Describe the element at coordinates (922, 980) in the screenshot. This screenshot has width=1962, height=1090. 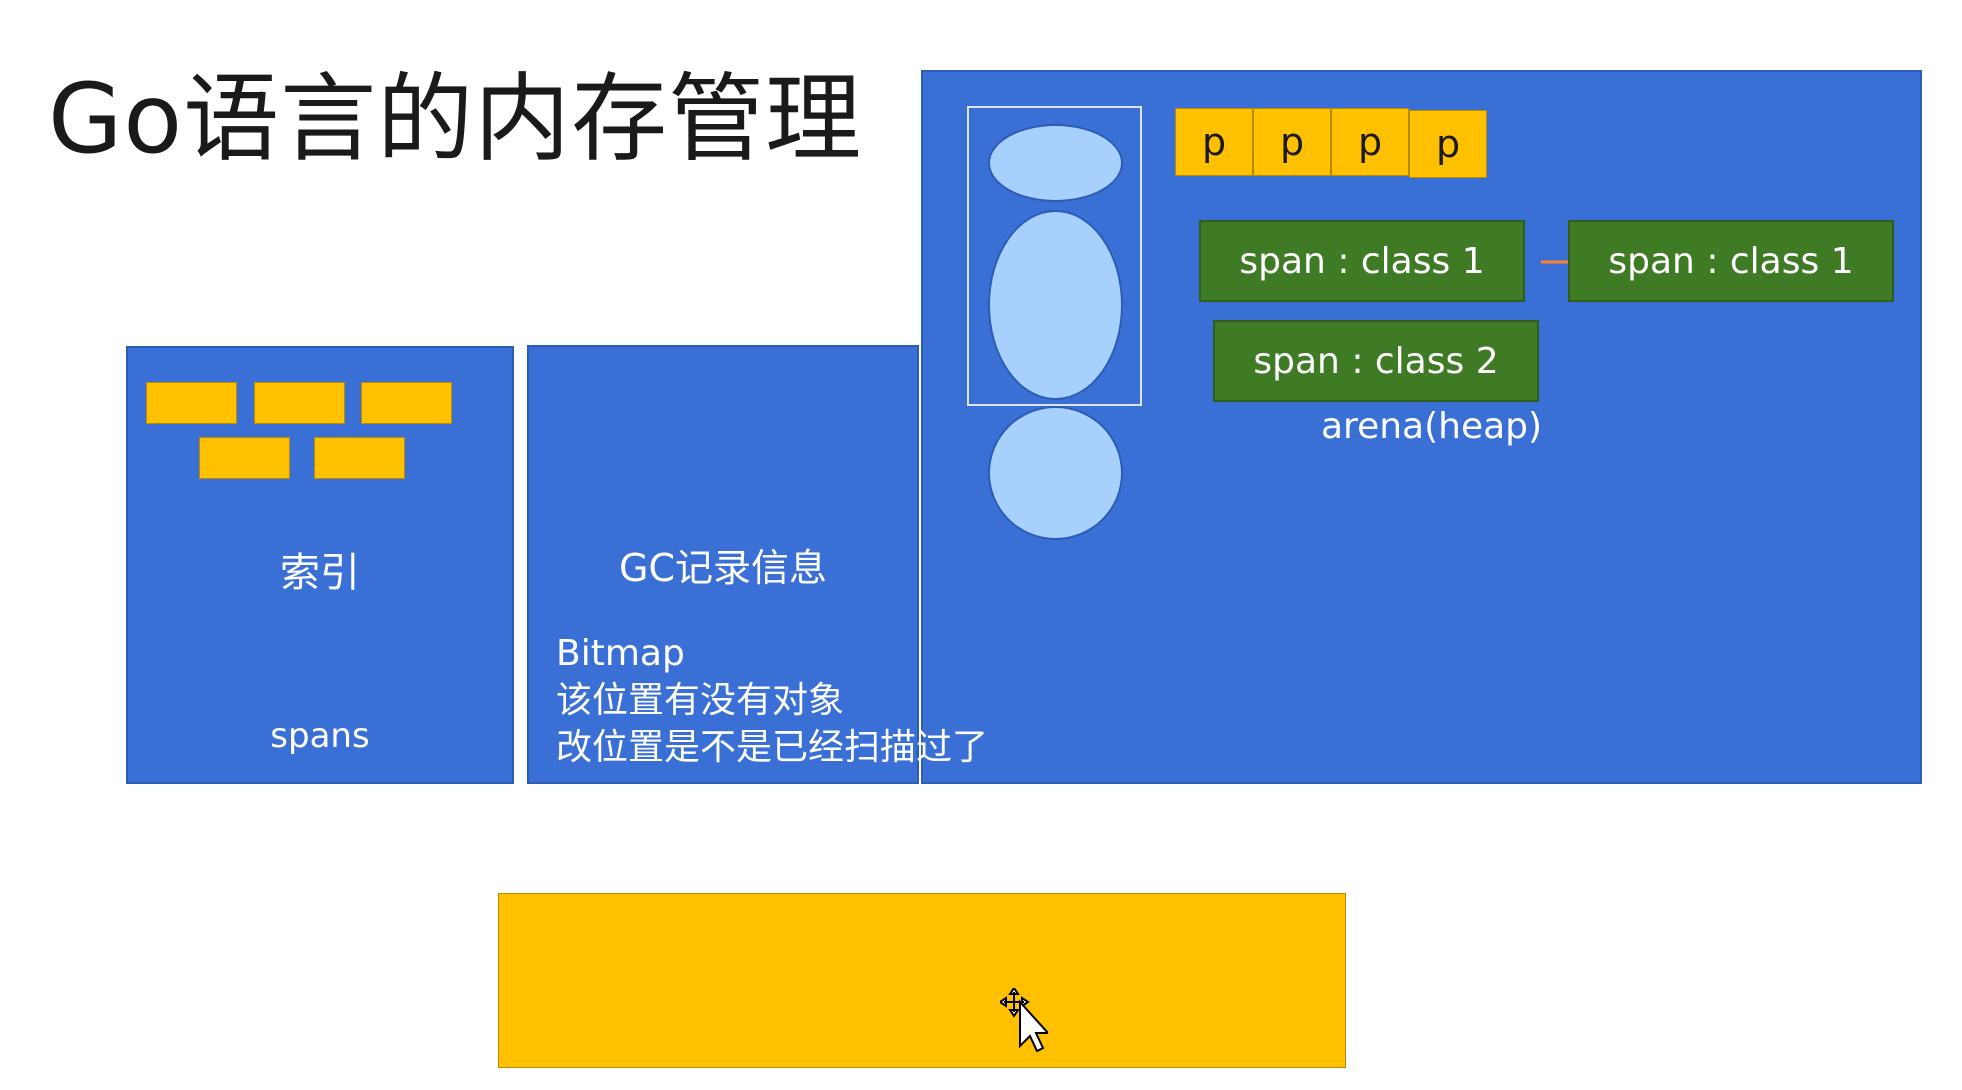
I see `yellow-block` at that location.